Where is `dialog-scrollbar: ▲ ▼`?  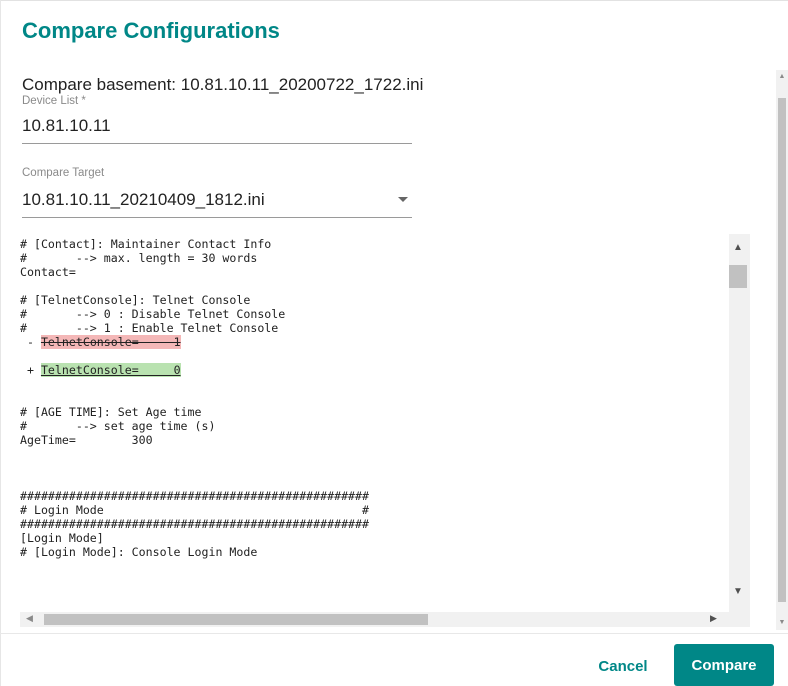 dialog-scrollbar: ▲ ▼ is located at coordinates (782, 350).